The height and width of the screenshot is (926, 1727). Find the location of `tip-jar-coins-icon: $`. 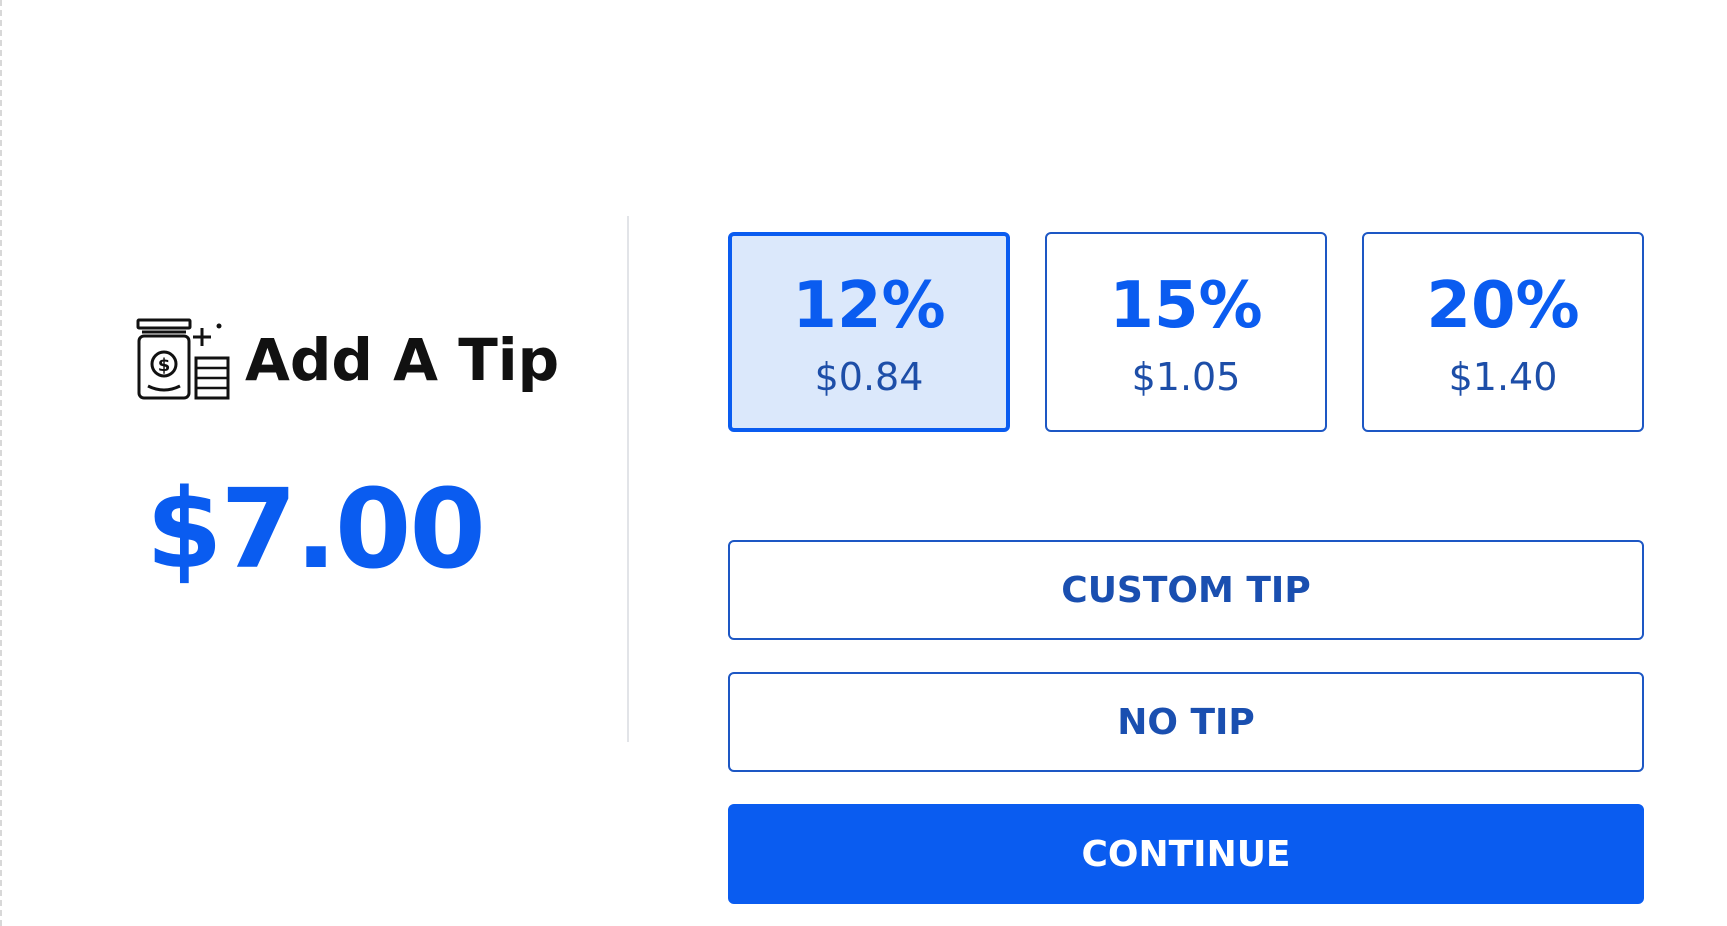

tip-jar-coins-icon: $ is located at coordinates (183, 359).